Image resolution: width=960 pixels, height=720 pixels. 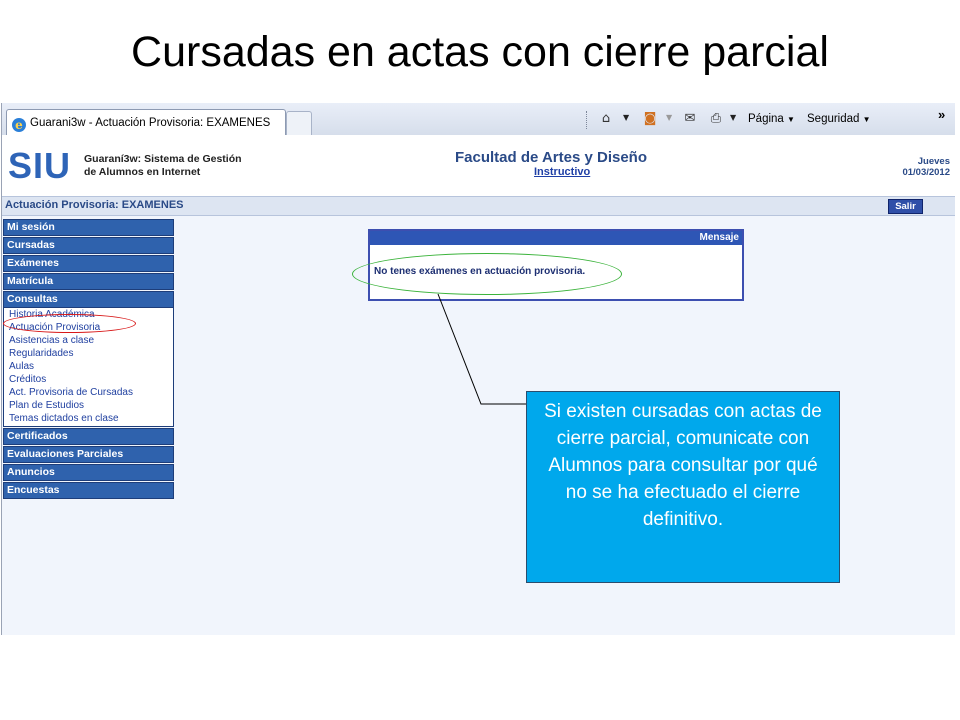 What do you see at coordinates (88, 366) in the screenshot?
I see `submenu-item-aulas: Aulas` at bounding box center [88, 366].